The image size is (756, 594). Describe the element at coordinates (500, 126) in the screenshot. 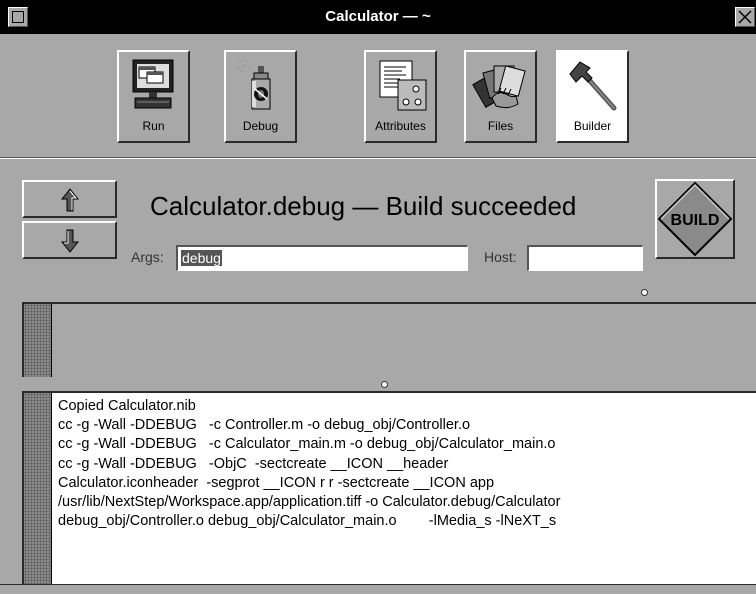

I see `files-tool-label: Files` at that location.